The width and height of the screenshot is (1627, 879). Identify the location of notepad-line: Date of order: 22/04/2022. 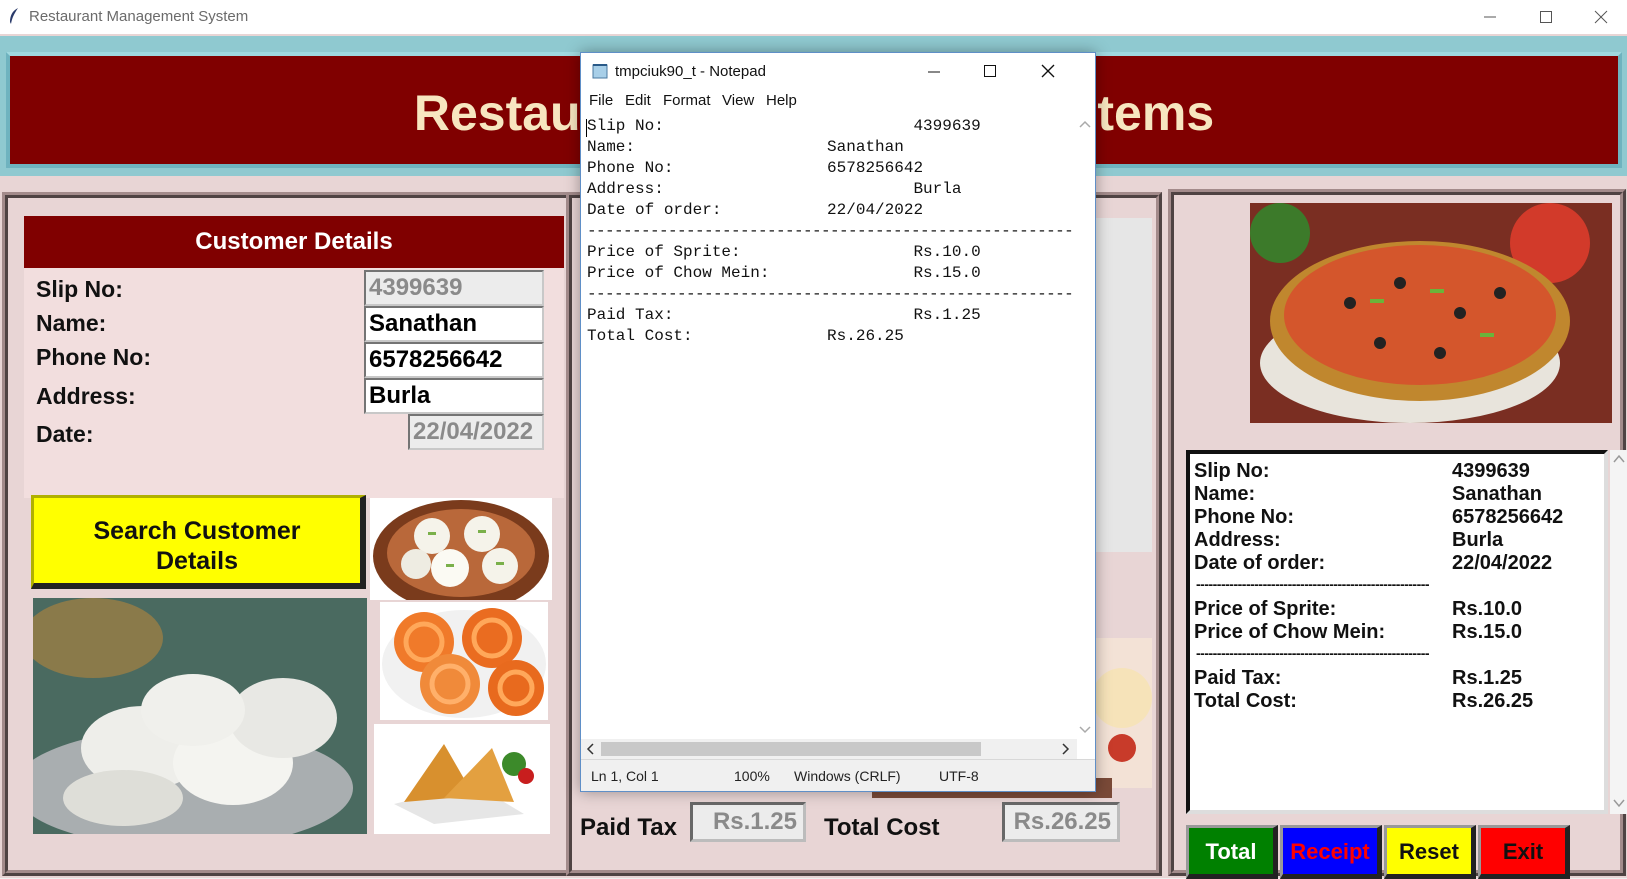
(755, 210).